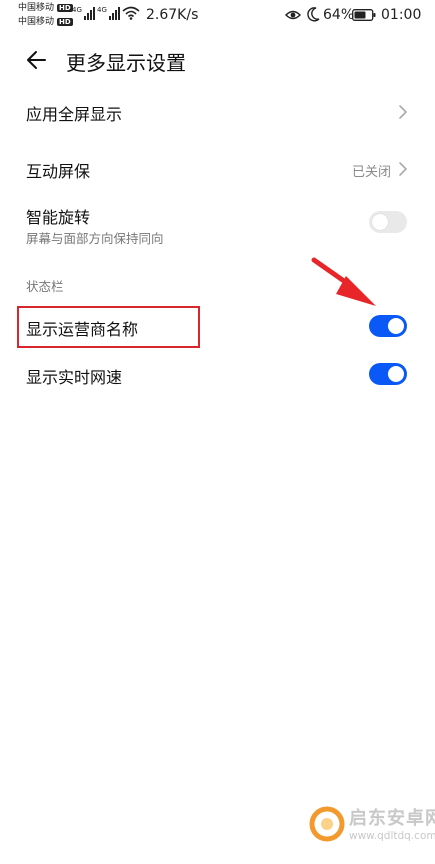 The width and height of the screenshot is (435, 864). I want to click on carrier-2: 中国移动 HD, so click(45, 22).